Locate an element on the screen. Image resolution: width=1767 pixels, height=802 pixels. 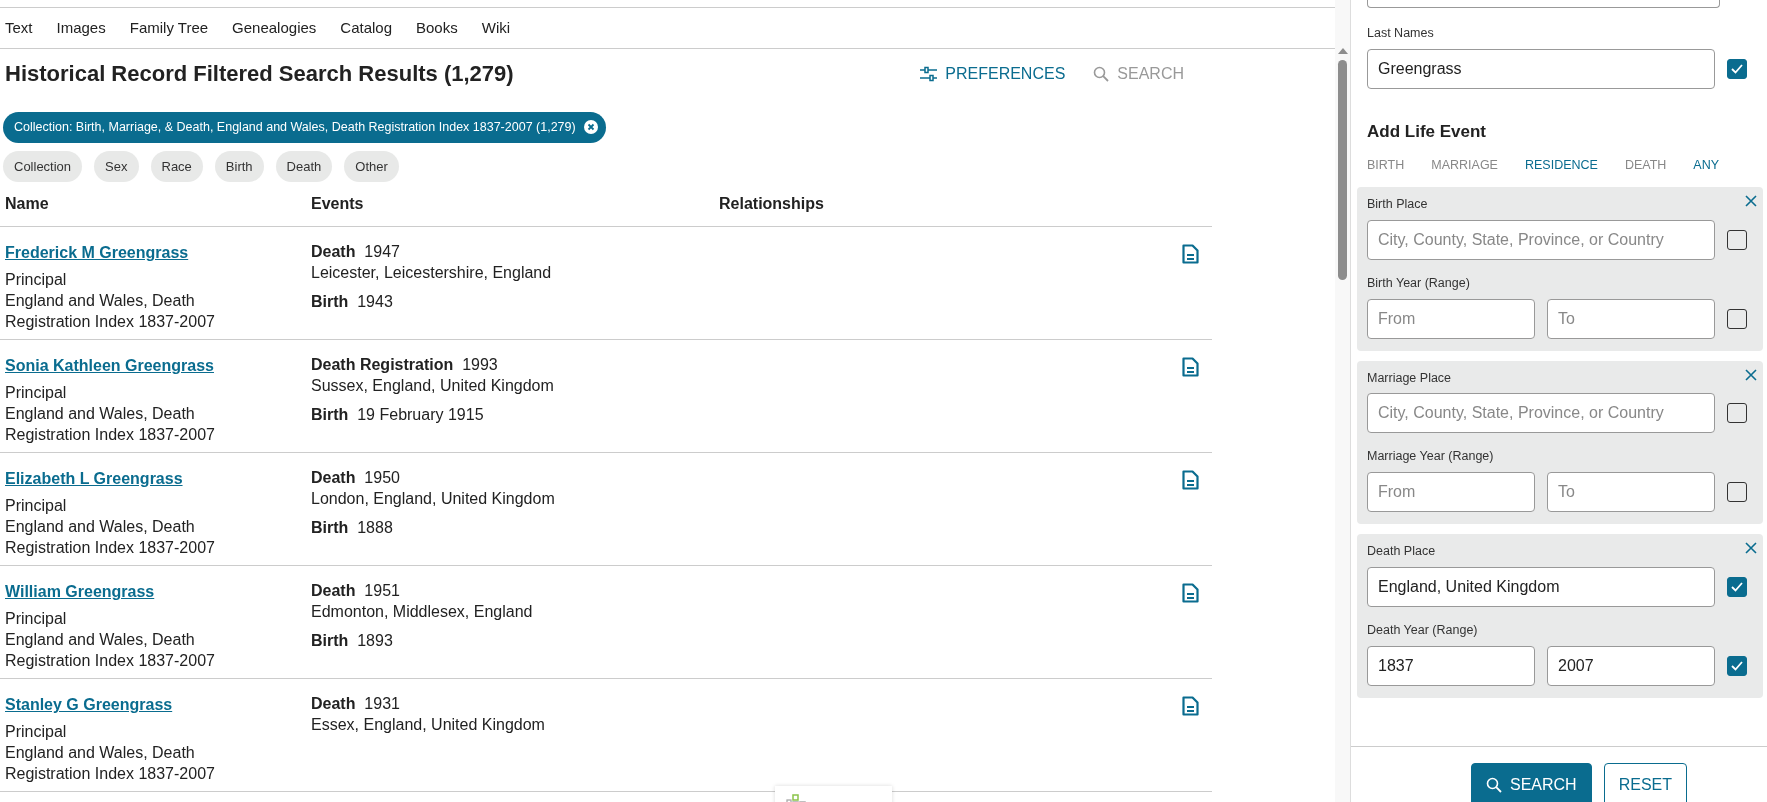
nav-tab: Images is located at coordinates (81, 28).